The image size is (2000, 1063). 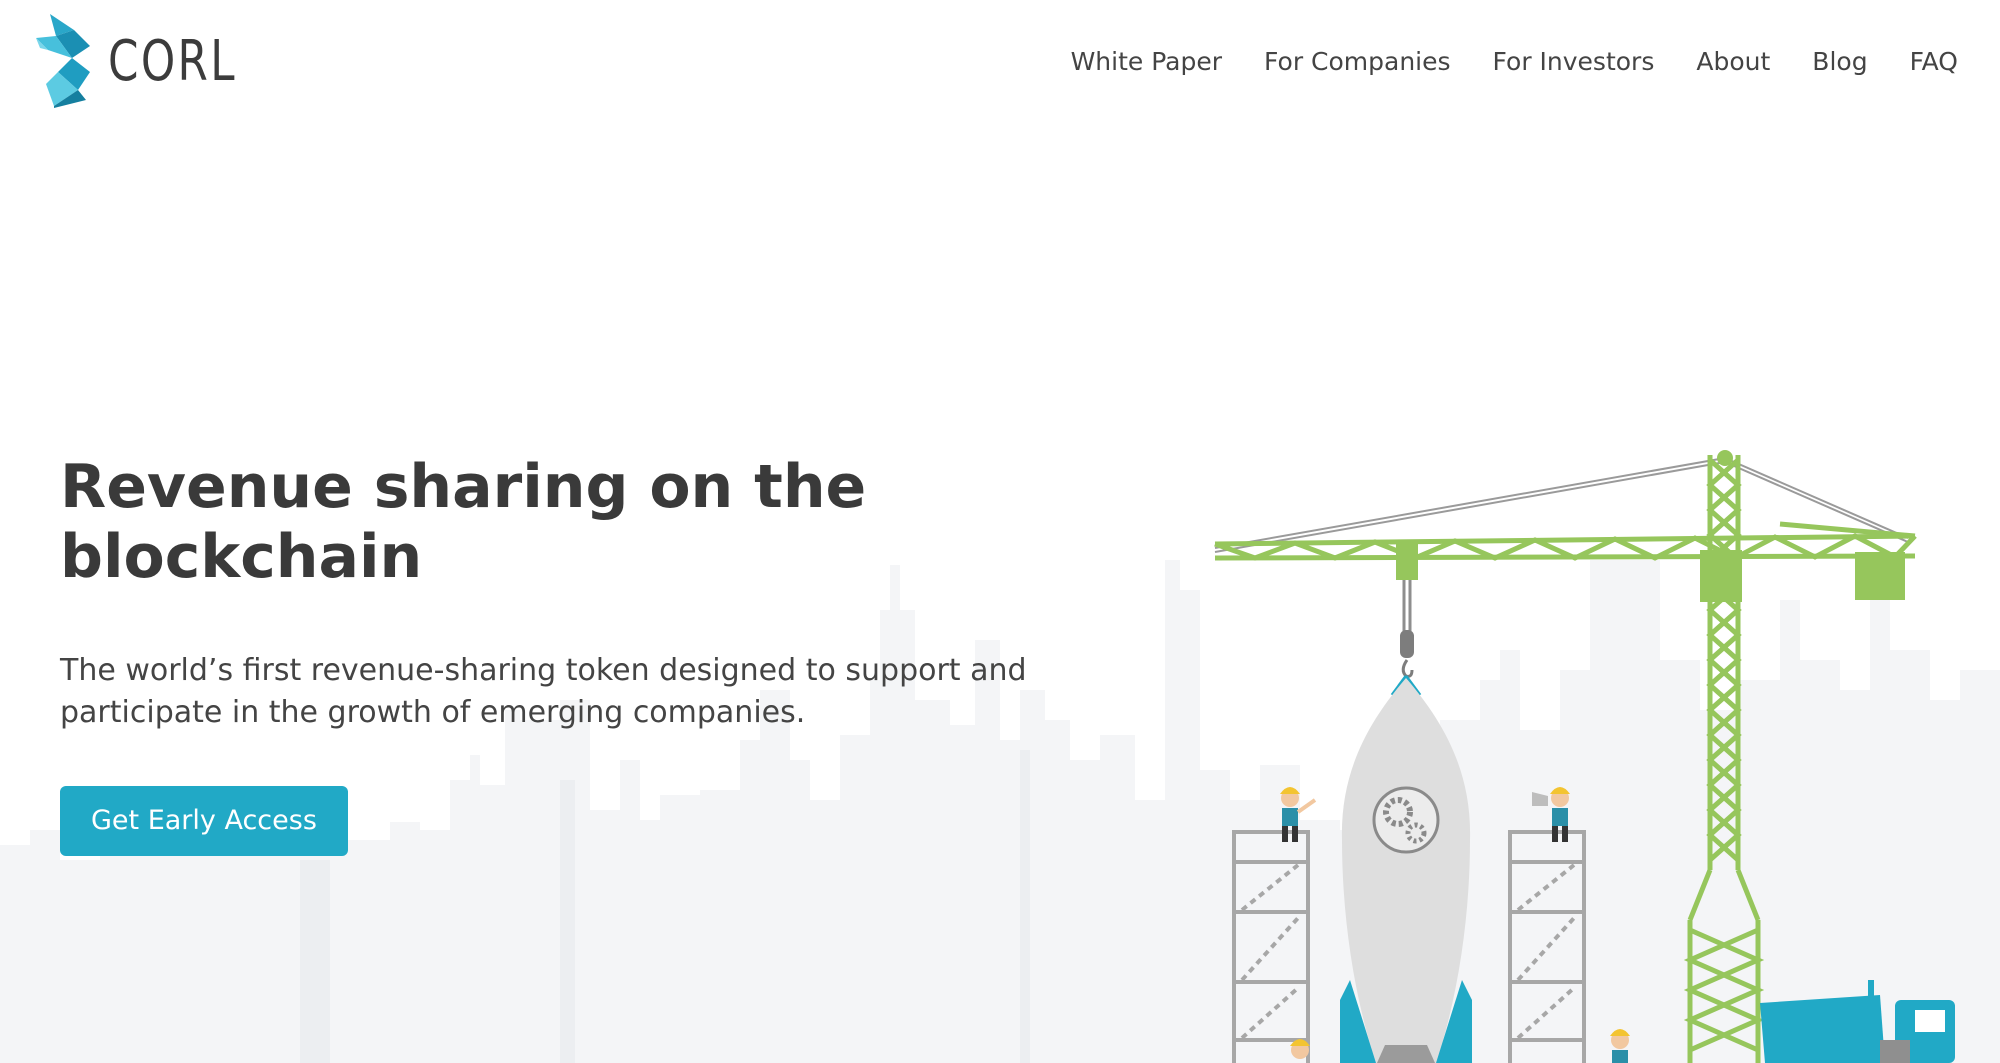 What do you see at coordinates (1880, 576) in the screenshot?
I see `crane-counterweight-graphic` at bounding box center [1880, 576].